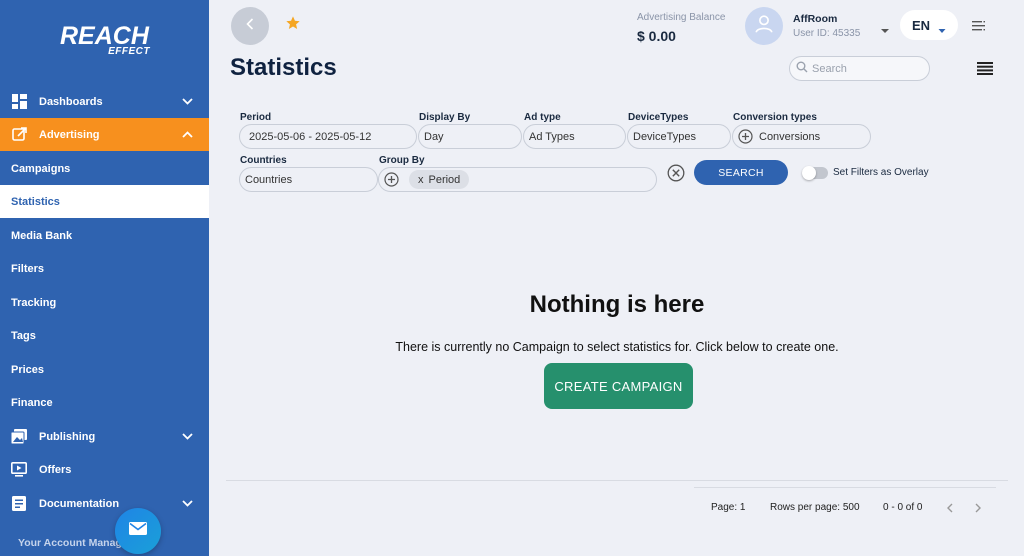 This screenshot has width=1024, height=556. I want to click on display-by-select: Day, so click(470, 136).